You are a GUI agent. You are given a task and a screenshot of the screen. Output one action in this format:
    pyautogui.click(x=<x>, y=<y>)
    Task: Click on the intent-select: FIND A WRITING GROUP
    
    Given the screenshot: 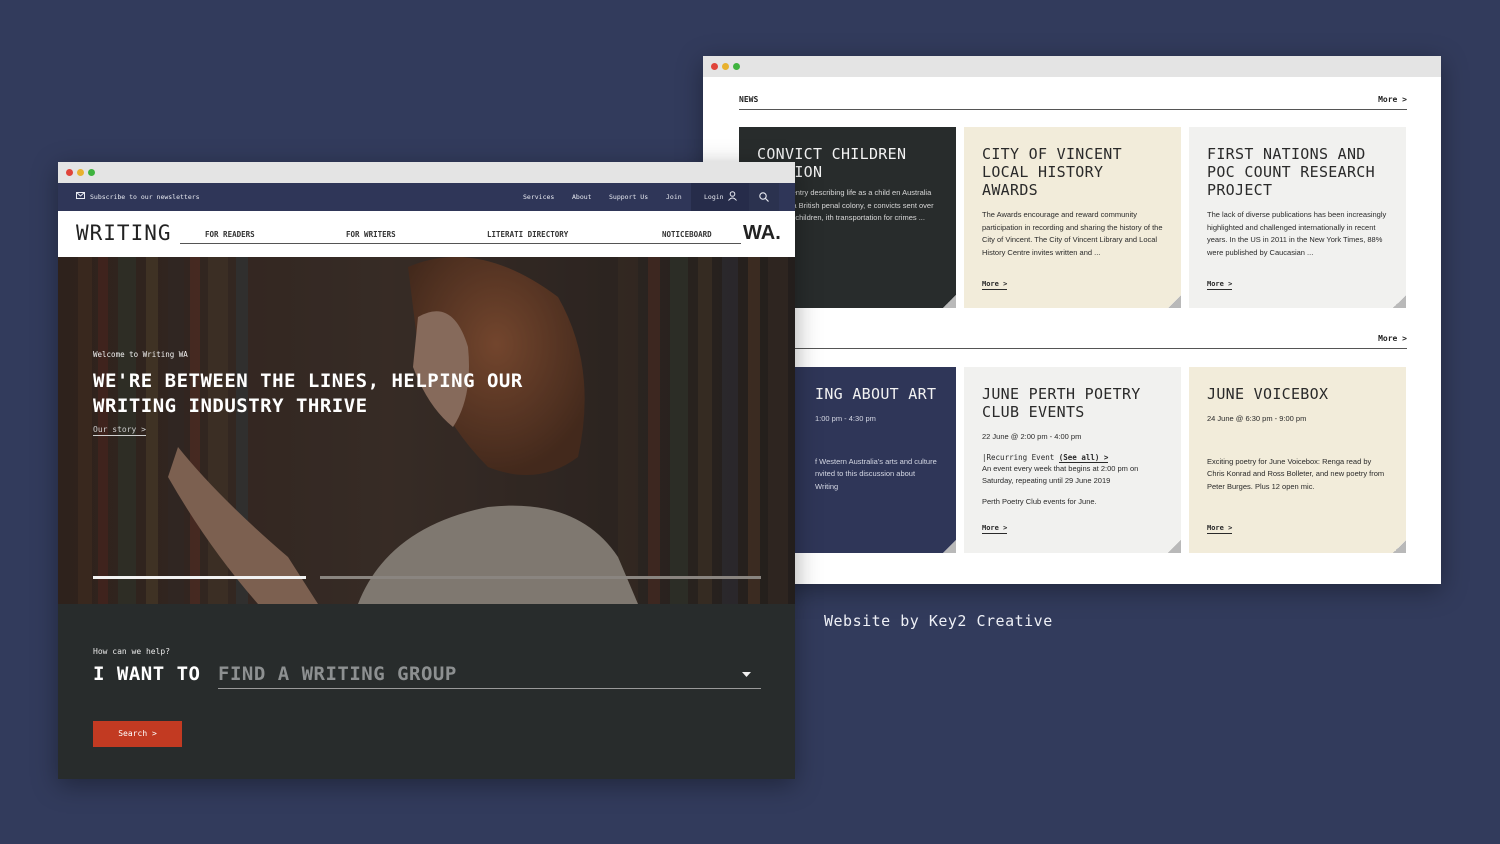 What is the action you would take?
    pyautogui.click(x=489, y=675)
    